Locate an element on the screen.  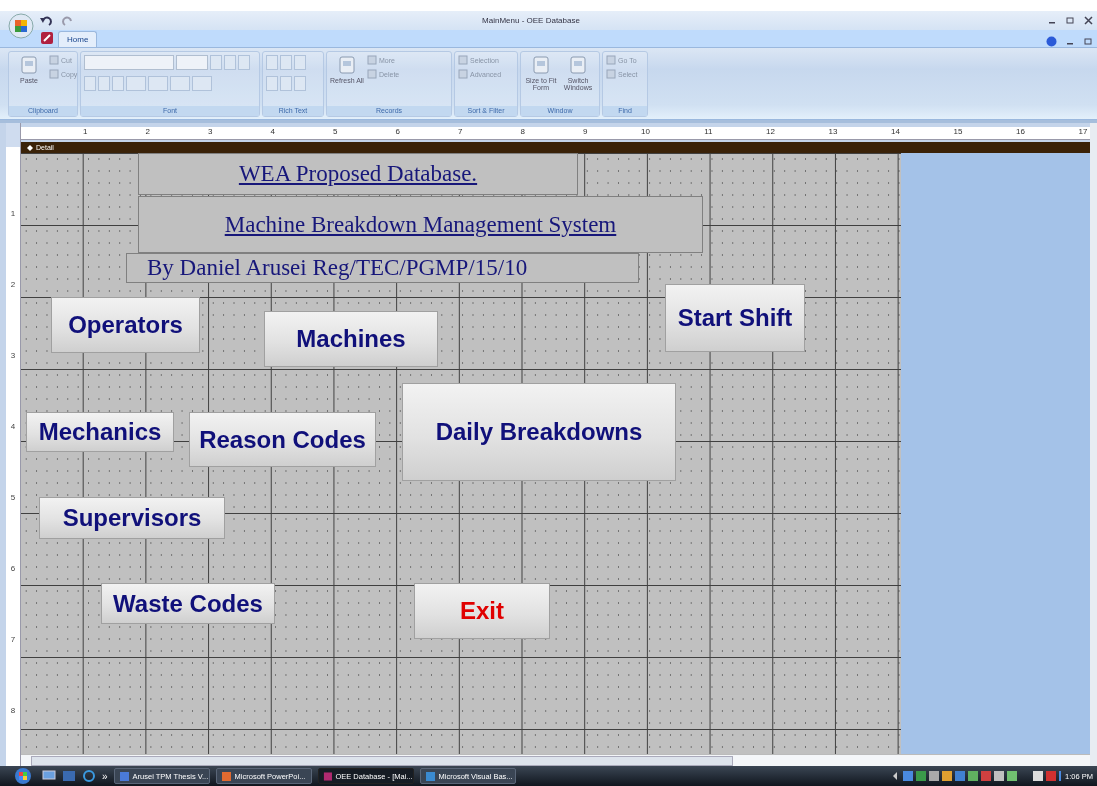
close-icon is located at coordinates (1088, 20).